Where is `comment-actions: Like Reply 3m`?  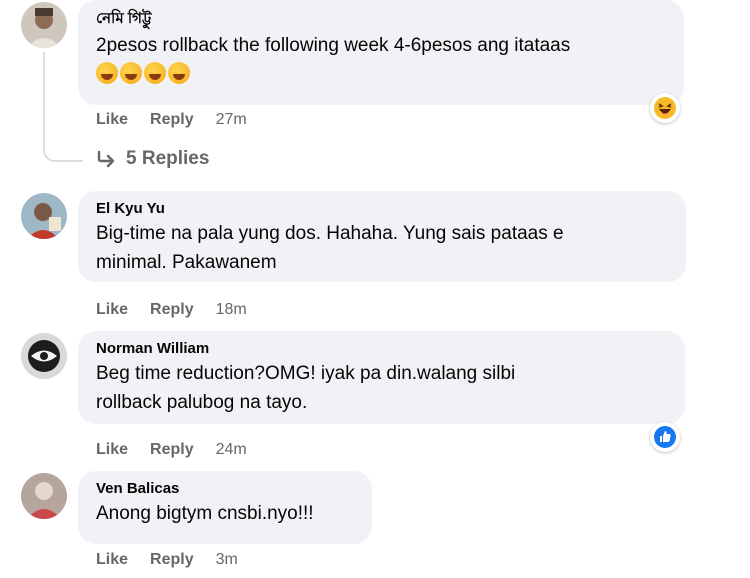 comment-actions: Like Reply 3m is located at coordinates (167, 560).